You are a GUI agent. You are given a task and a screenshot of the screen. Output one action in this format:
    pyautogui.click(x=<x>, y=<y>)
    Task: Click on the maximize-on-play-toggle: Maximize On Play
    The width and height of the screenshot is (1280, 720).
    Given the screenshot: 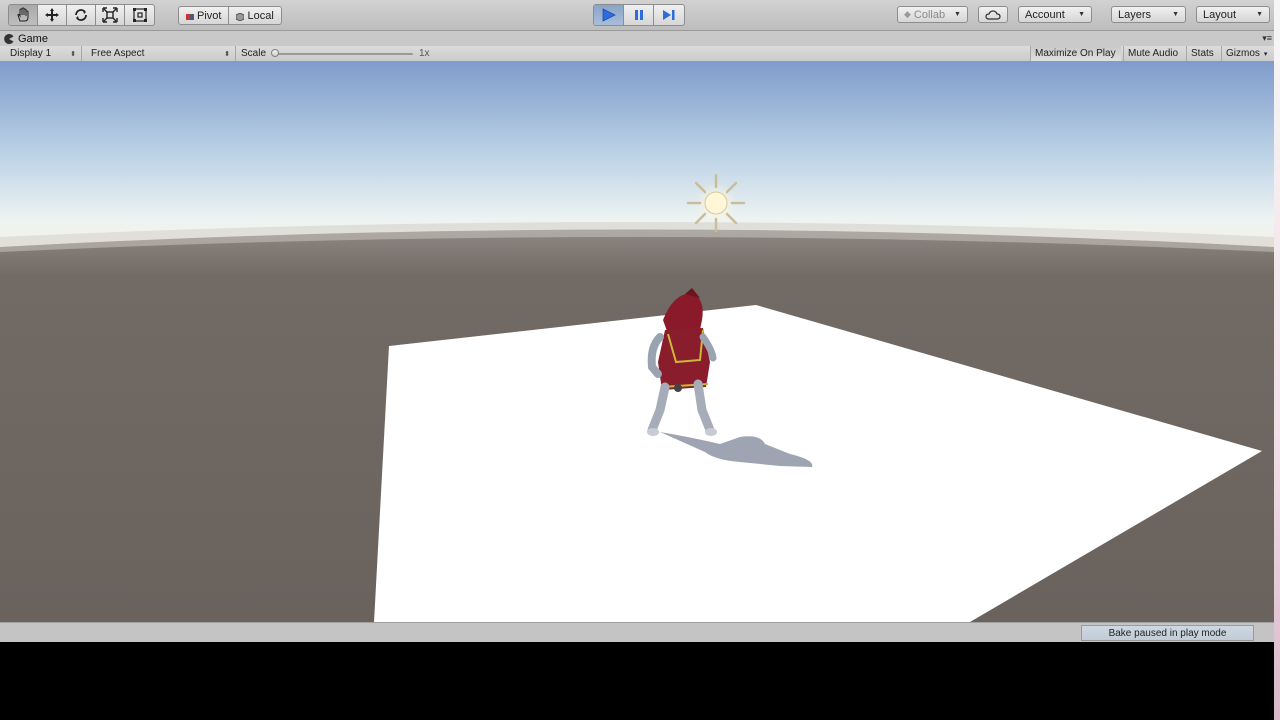 What is the action you would take?
    pyautogui.click(x=1075, y=53)
    